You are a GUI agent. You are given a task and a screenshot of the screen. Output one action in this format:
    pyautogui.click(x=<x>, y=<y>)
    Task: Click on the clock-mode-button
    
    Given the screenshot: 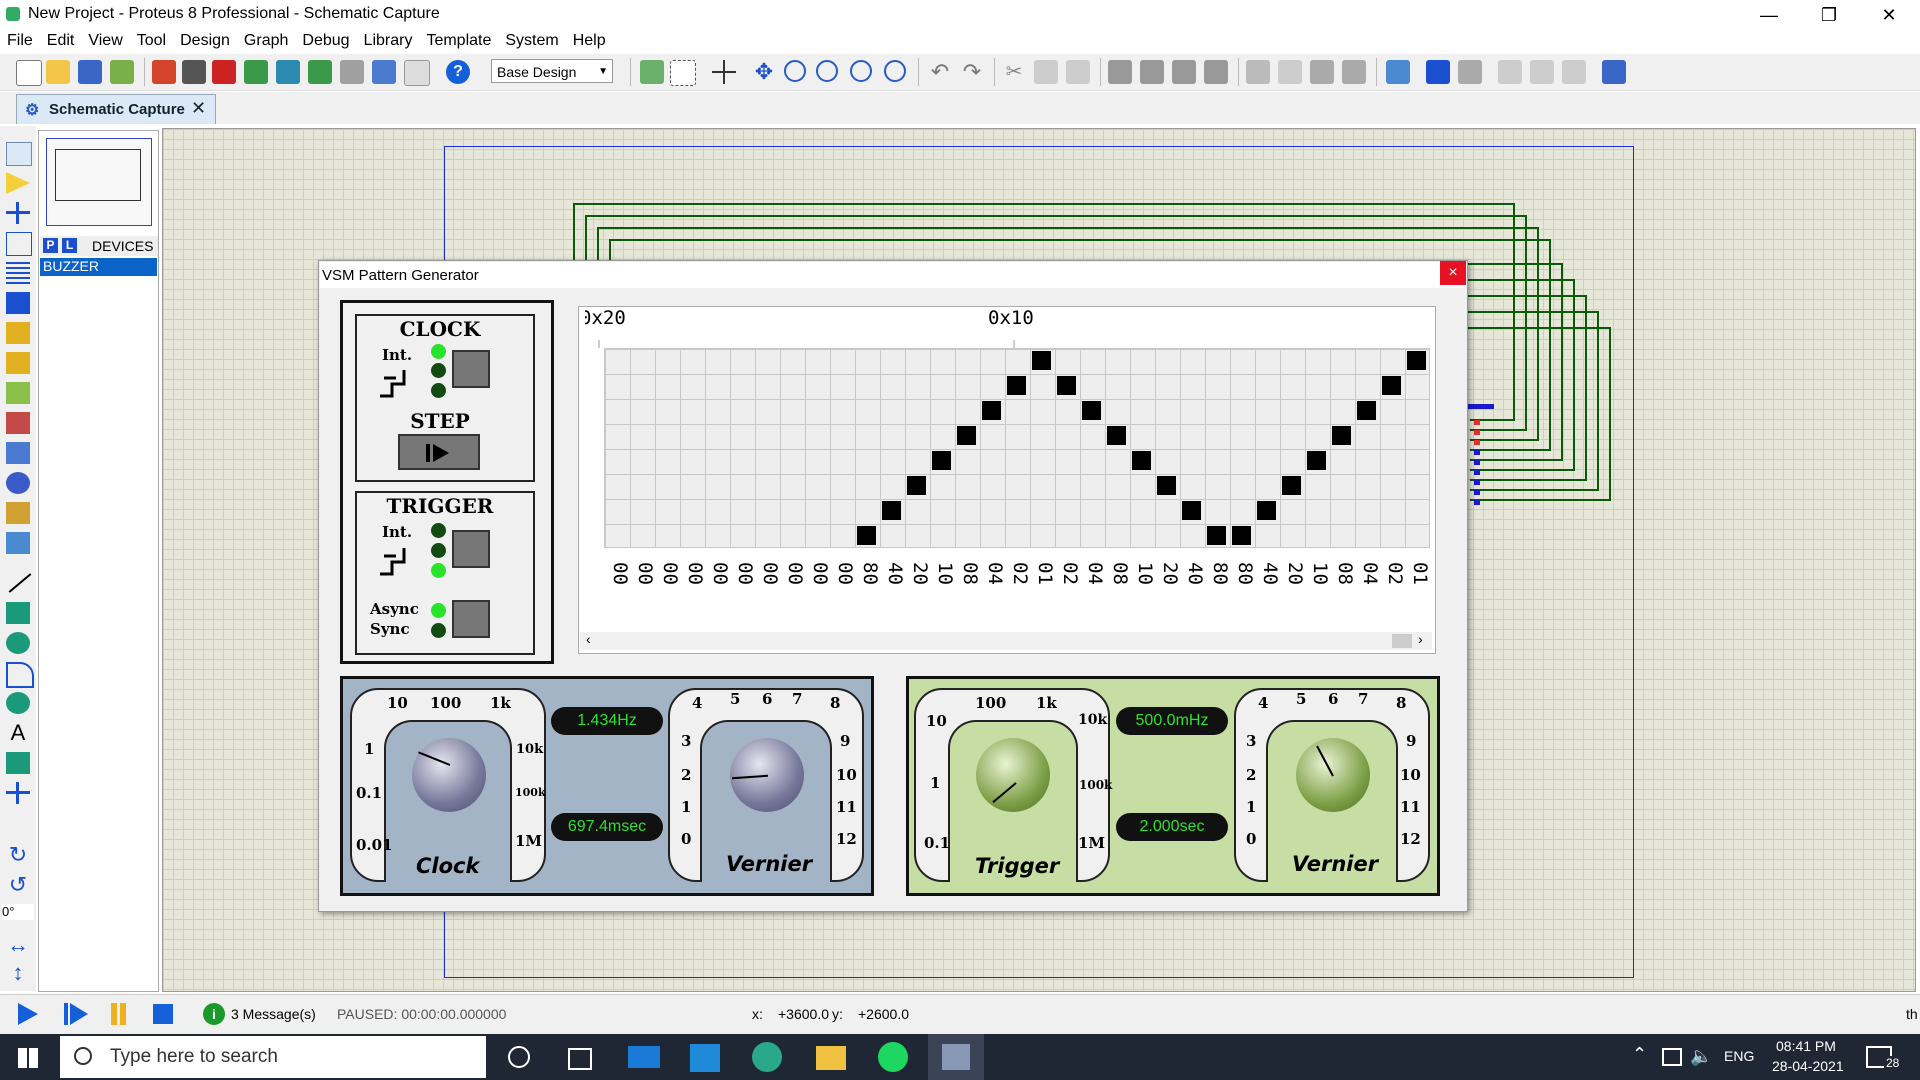 What is the action you would take?
    pyautogui.click(x=471, y=369)
    